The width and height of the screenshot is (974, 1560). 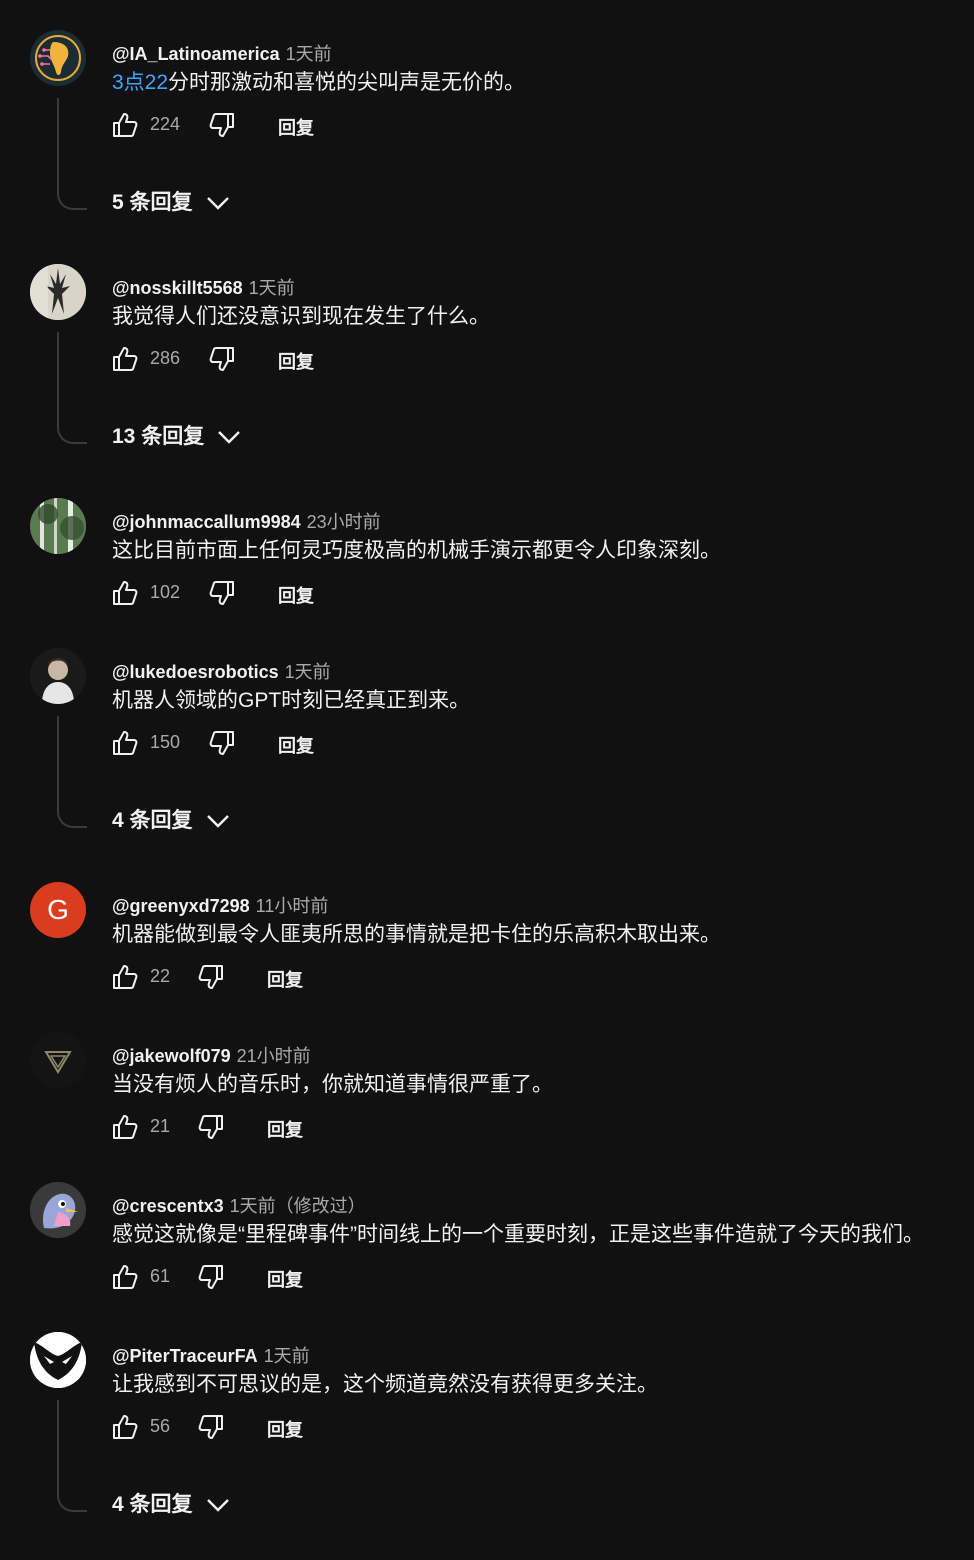 What do you see at coordinates (291, 700) in the screenshot?
I see `comment-body: 机器人领域的GPT时刻已经真正到来。` at bounding box center [291, 700].